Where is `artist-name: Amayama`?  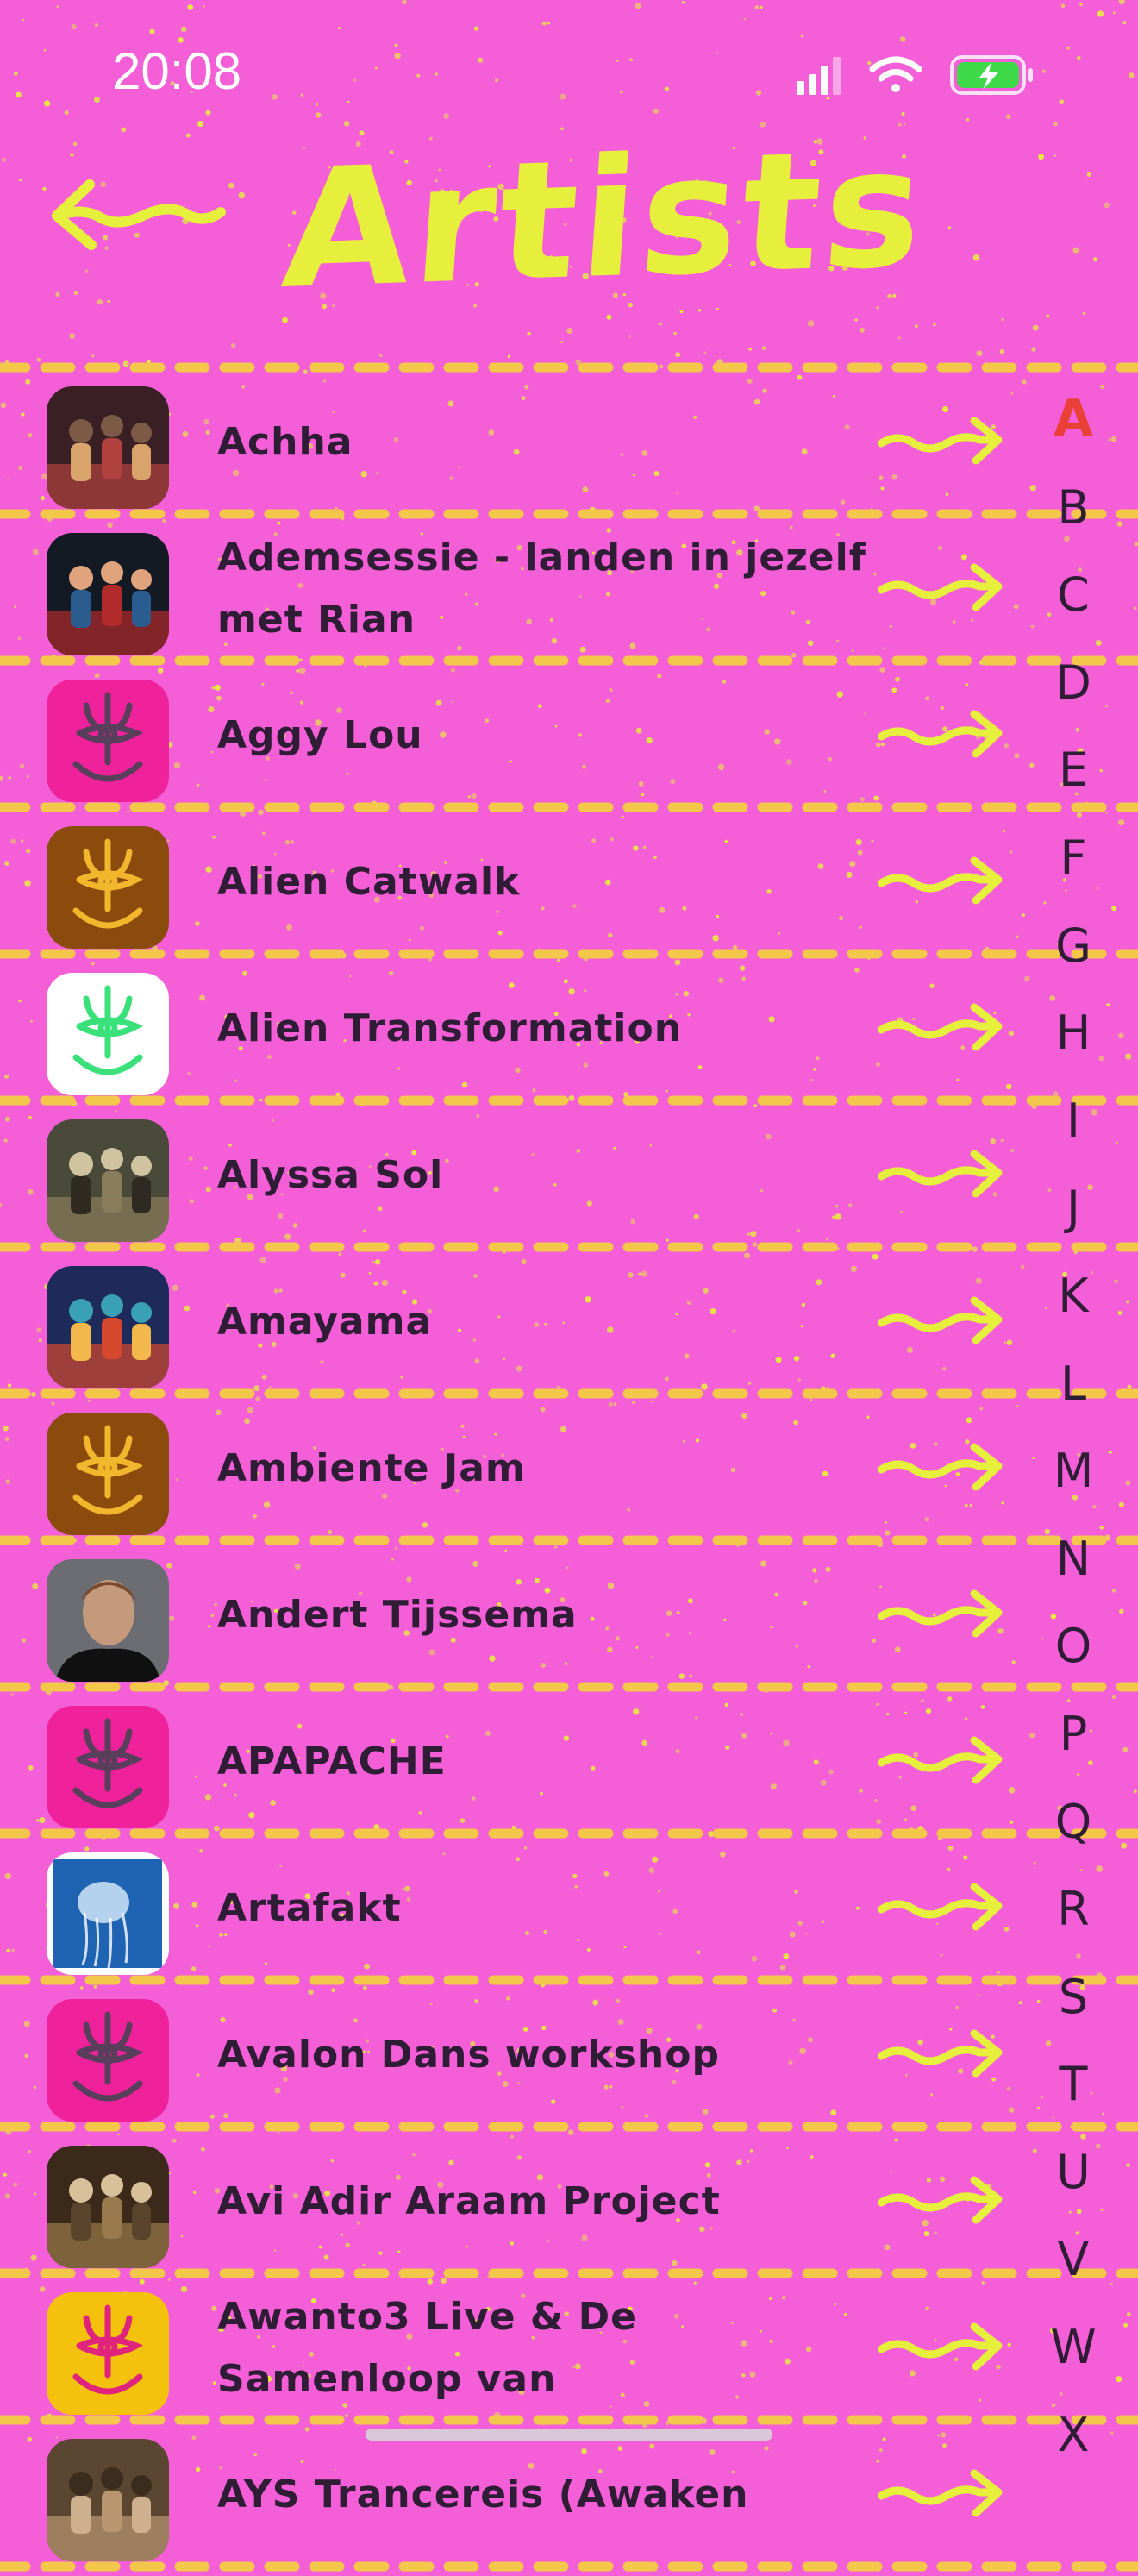 artist-name: Amayama is located at coordinates (325, 1322).